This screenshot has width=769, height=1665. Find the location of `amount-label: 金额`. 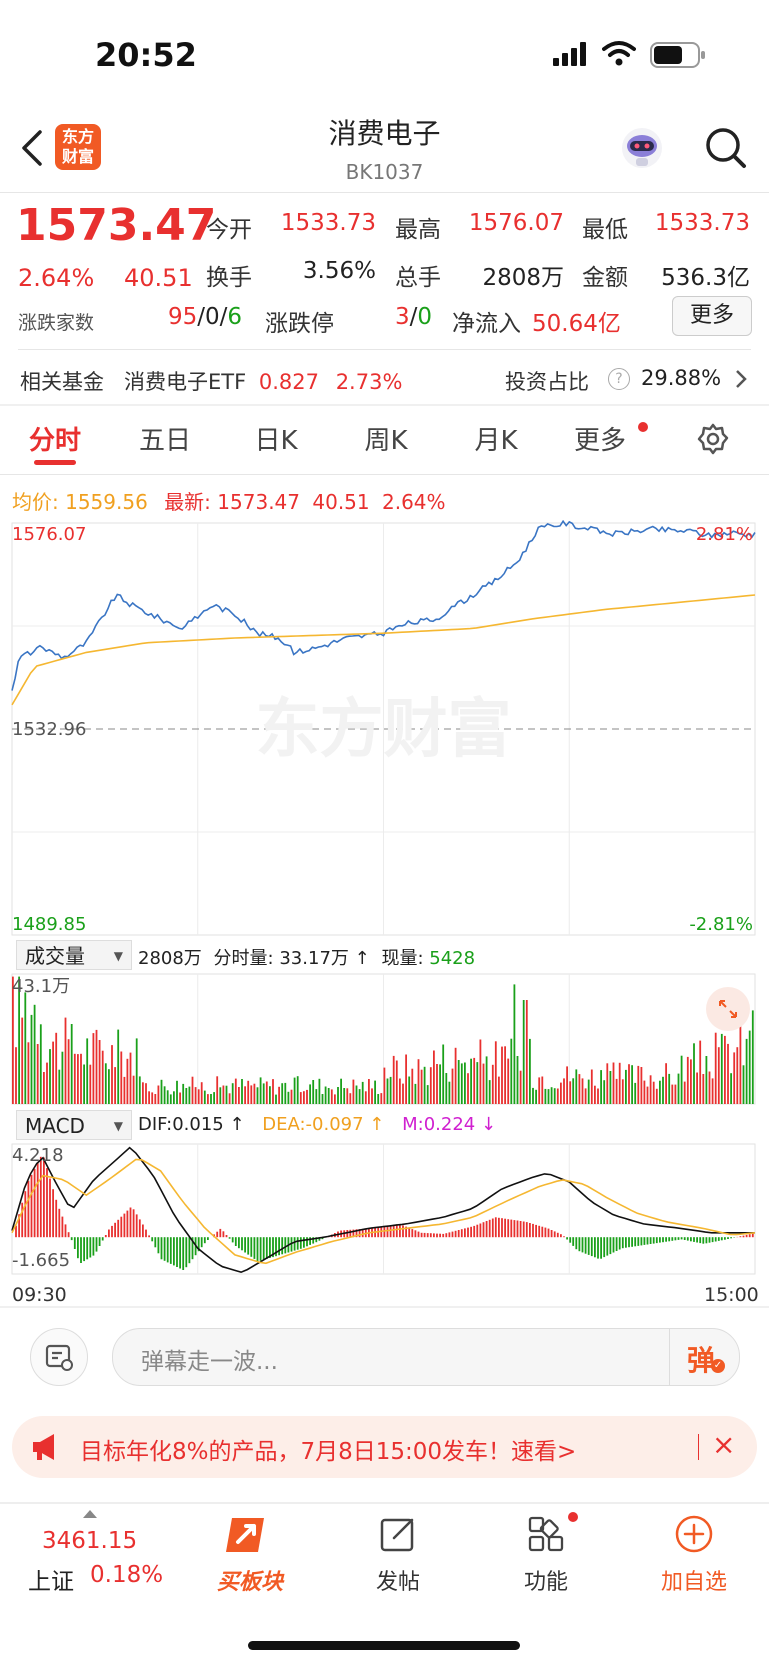

amount-label: 金额 is located at coordinates (605, 278).